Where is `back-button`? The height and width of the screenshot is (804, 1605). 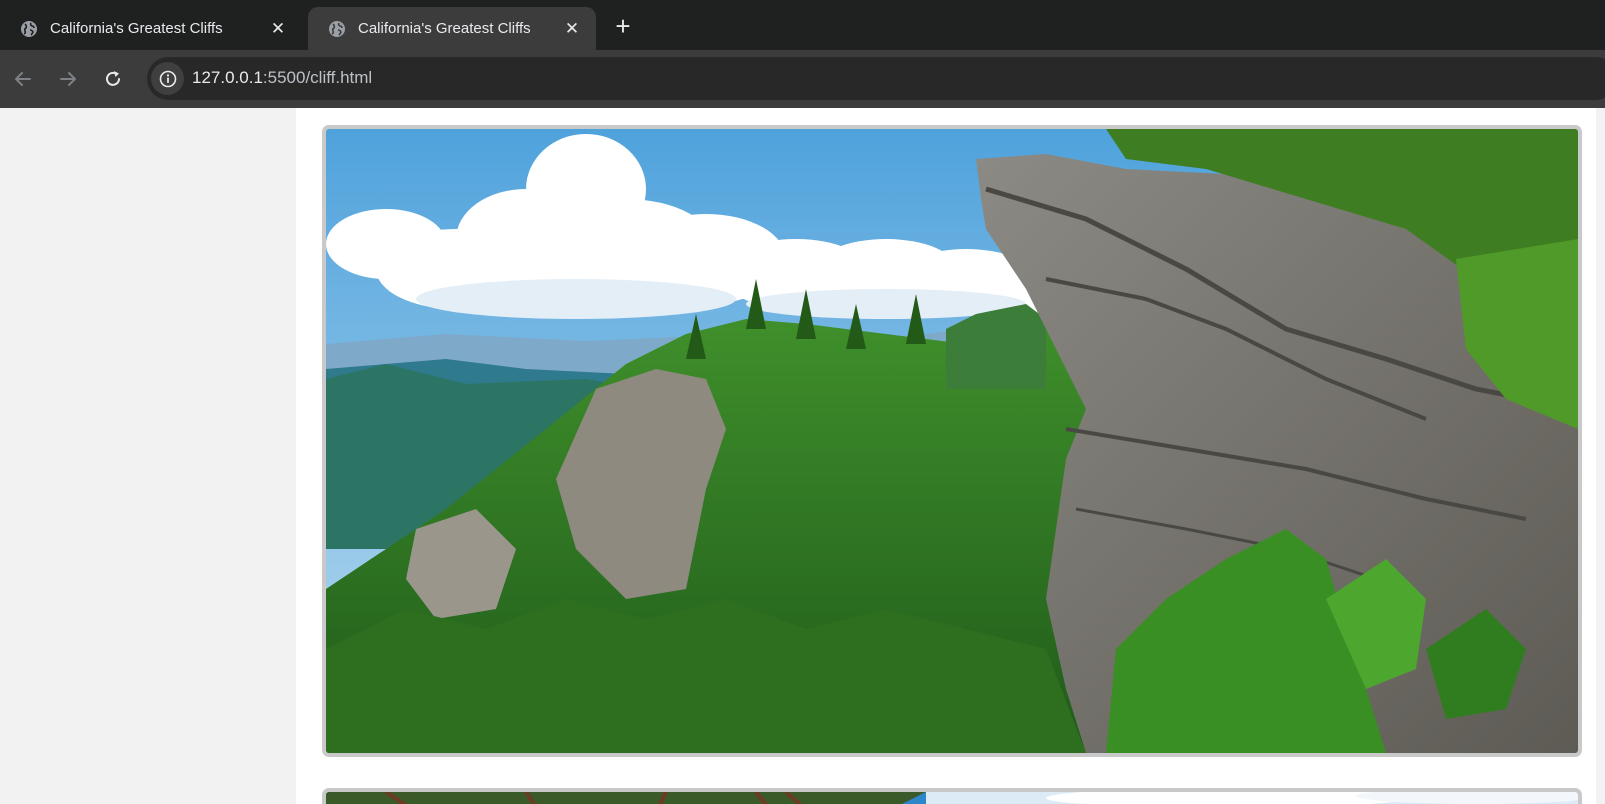 back-button is located at coordinates (23, 79).